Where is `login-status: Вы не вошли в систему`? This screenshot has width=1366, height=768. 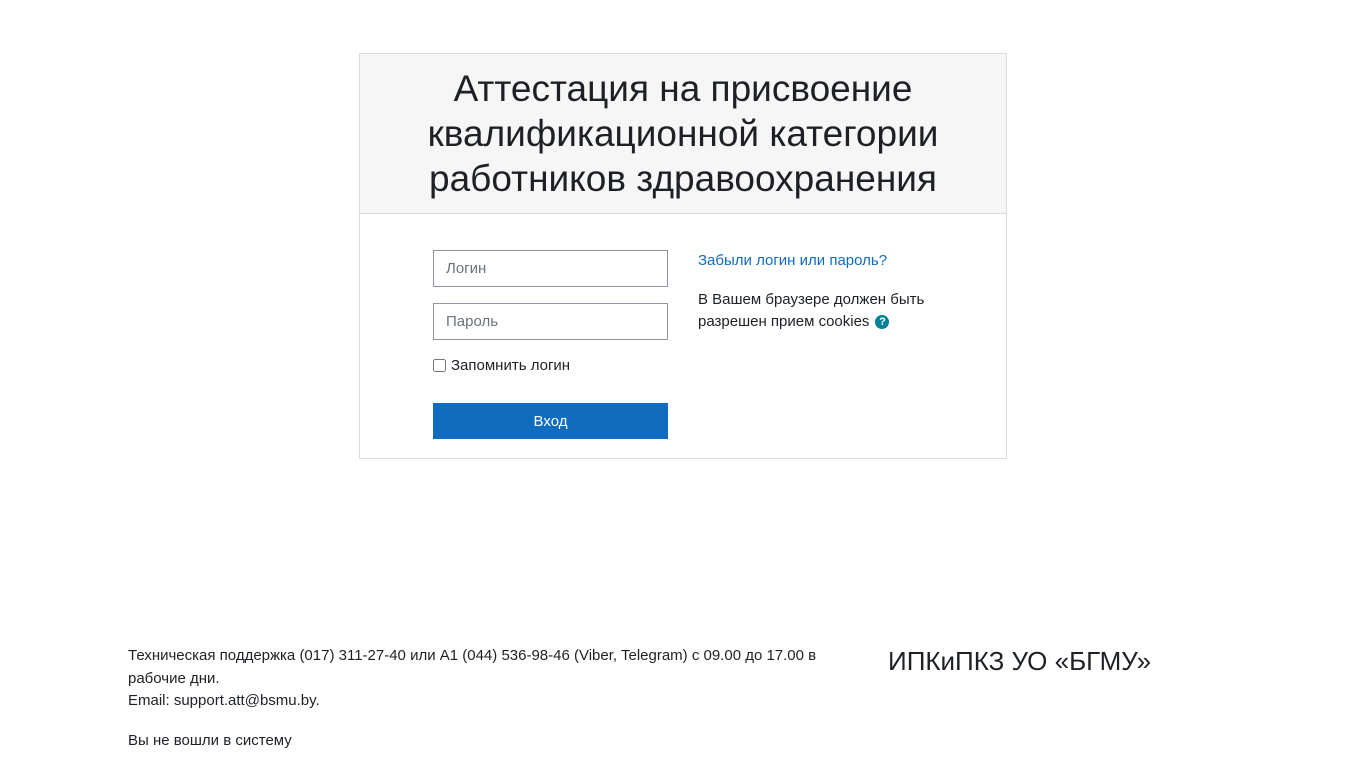
login-status: Вы не вошли в систему is located at coordinates (210, 740).